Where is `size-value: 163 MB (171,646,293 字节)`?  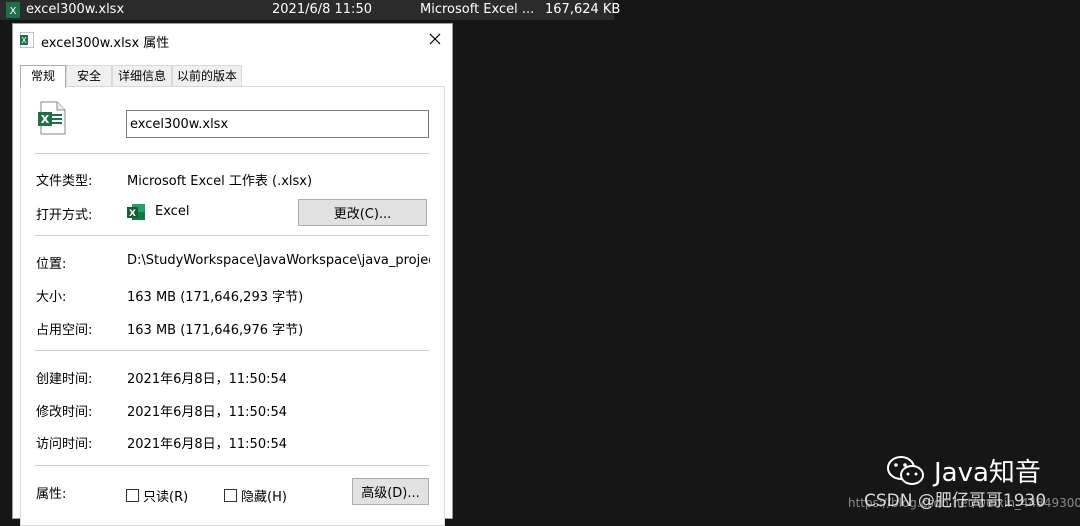
size-value: 163 MB (171,646,293 字节) is located at coordinates (215, 297).